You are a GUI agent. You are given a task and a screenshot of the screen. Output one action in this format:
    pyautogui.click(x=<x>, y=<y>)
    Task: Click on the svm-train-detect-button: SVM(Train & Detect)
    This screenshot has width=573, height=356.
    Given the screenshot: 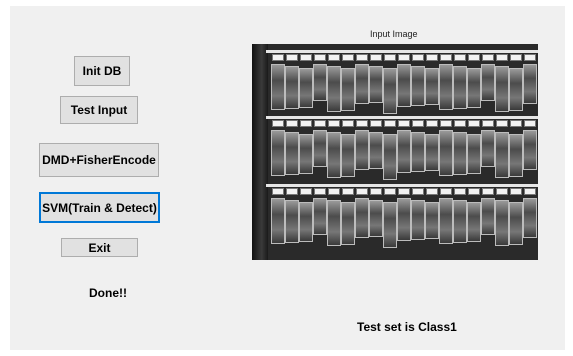 What is the action you would take?
    pyautogui.click(x=99, y=207)
    